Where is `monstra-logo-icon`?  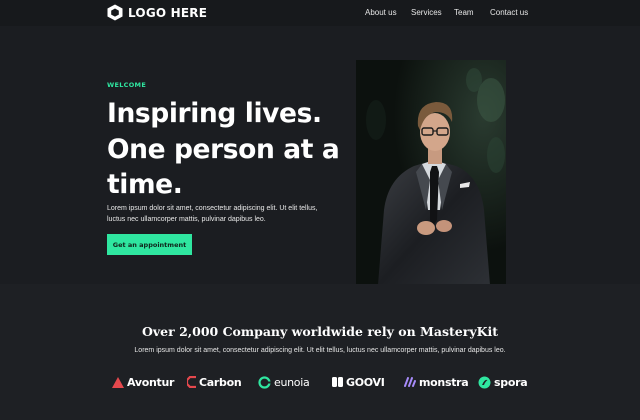 monstra-logo-icon is located at coordinates (410, 382).